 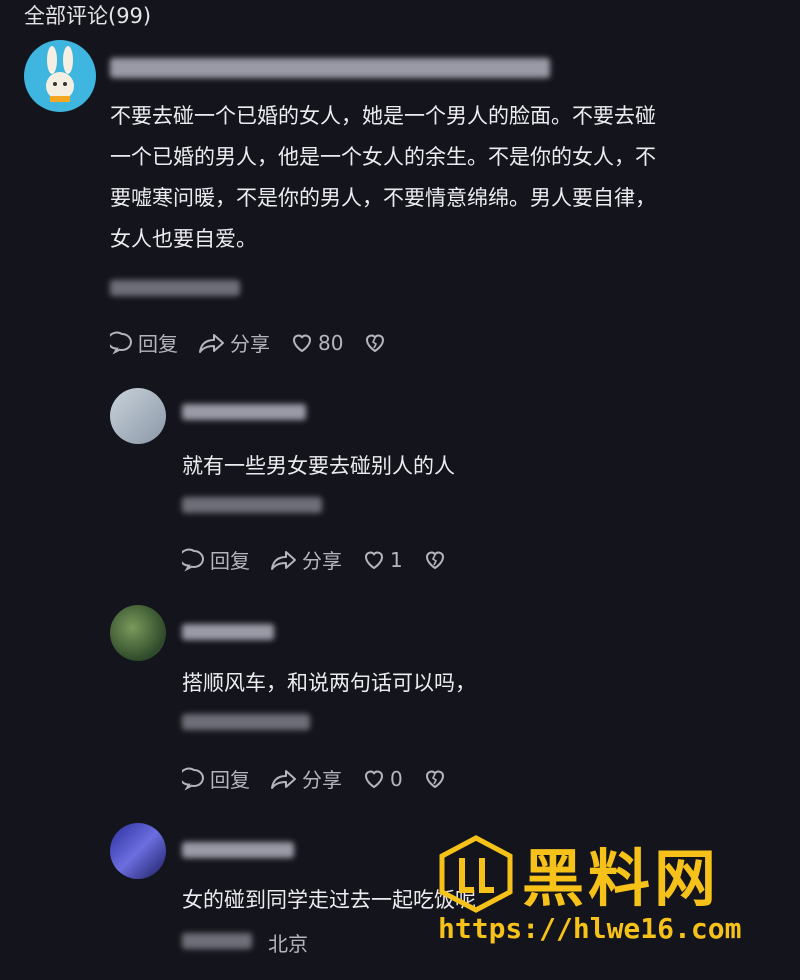 I want to click on reply-text: 搭顺风车，和说两句话可以吗，, so click(x=329, y=683).